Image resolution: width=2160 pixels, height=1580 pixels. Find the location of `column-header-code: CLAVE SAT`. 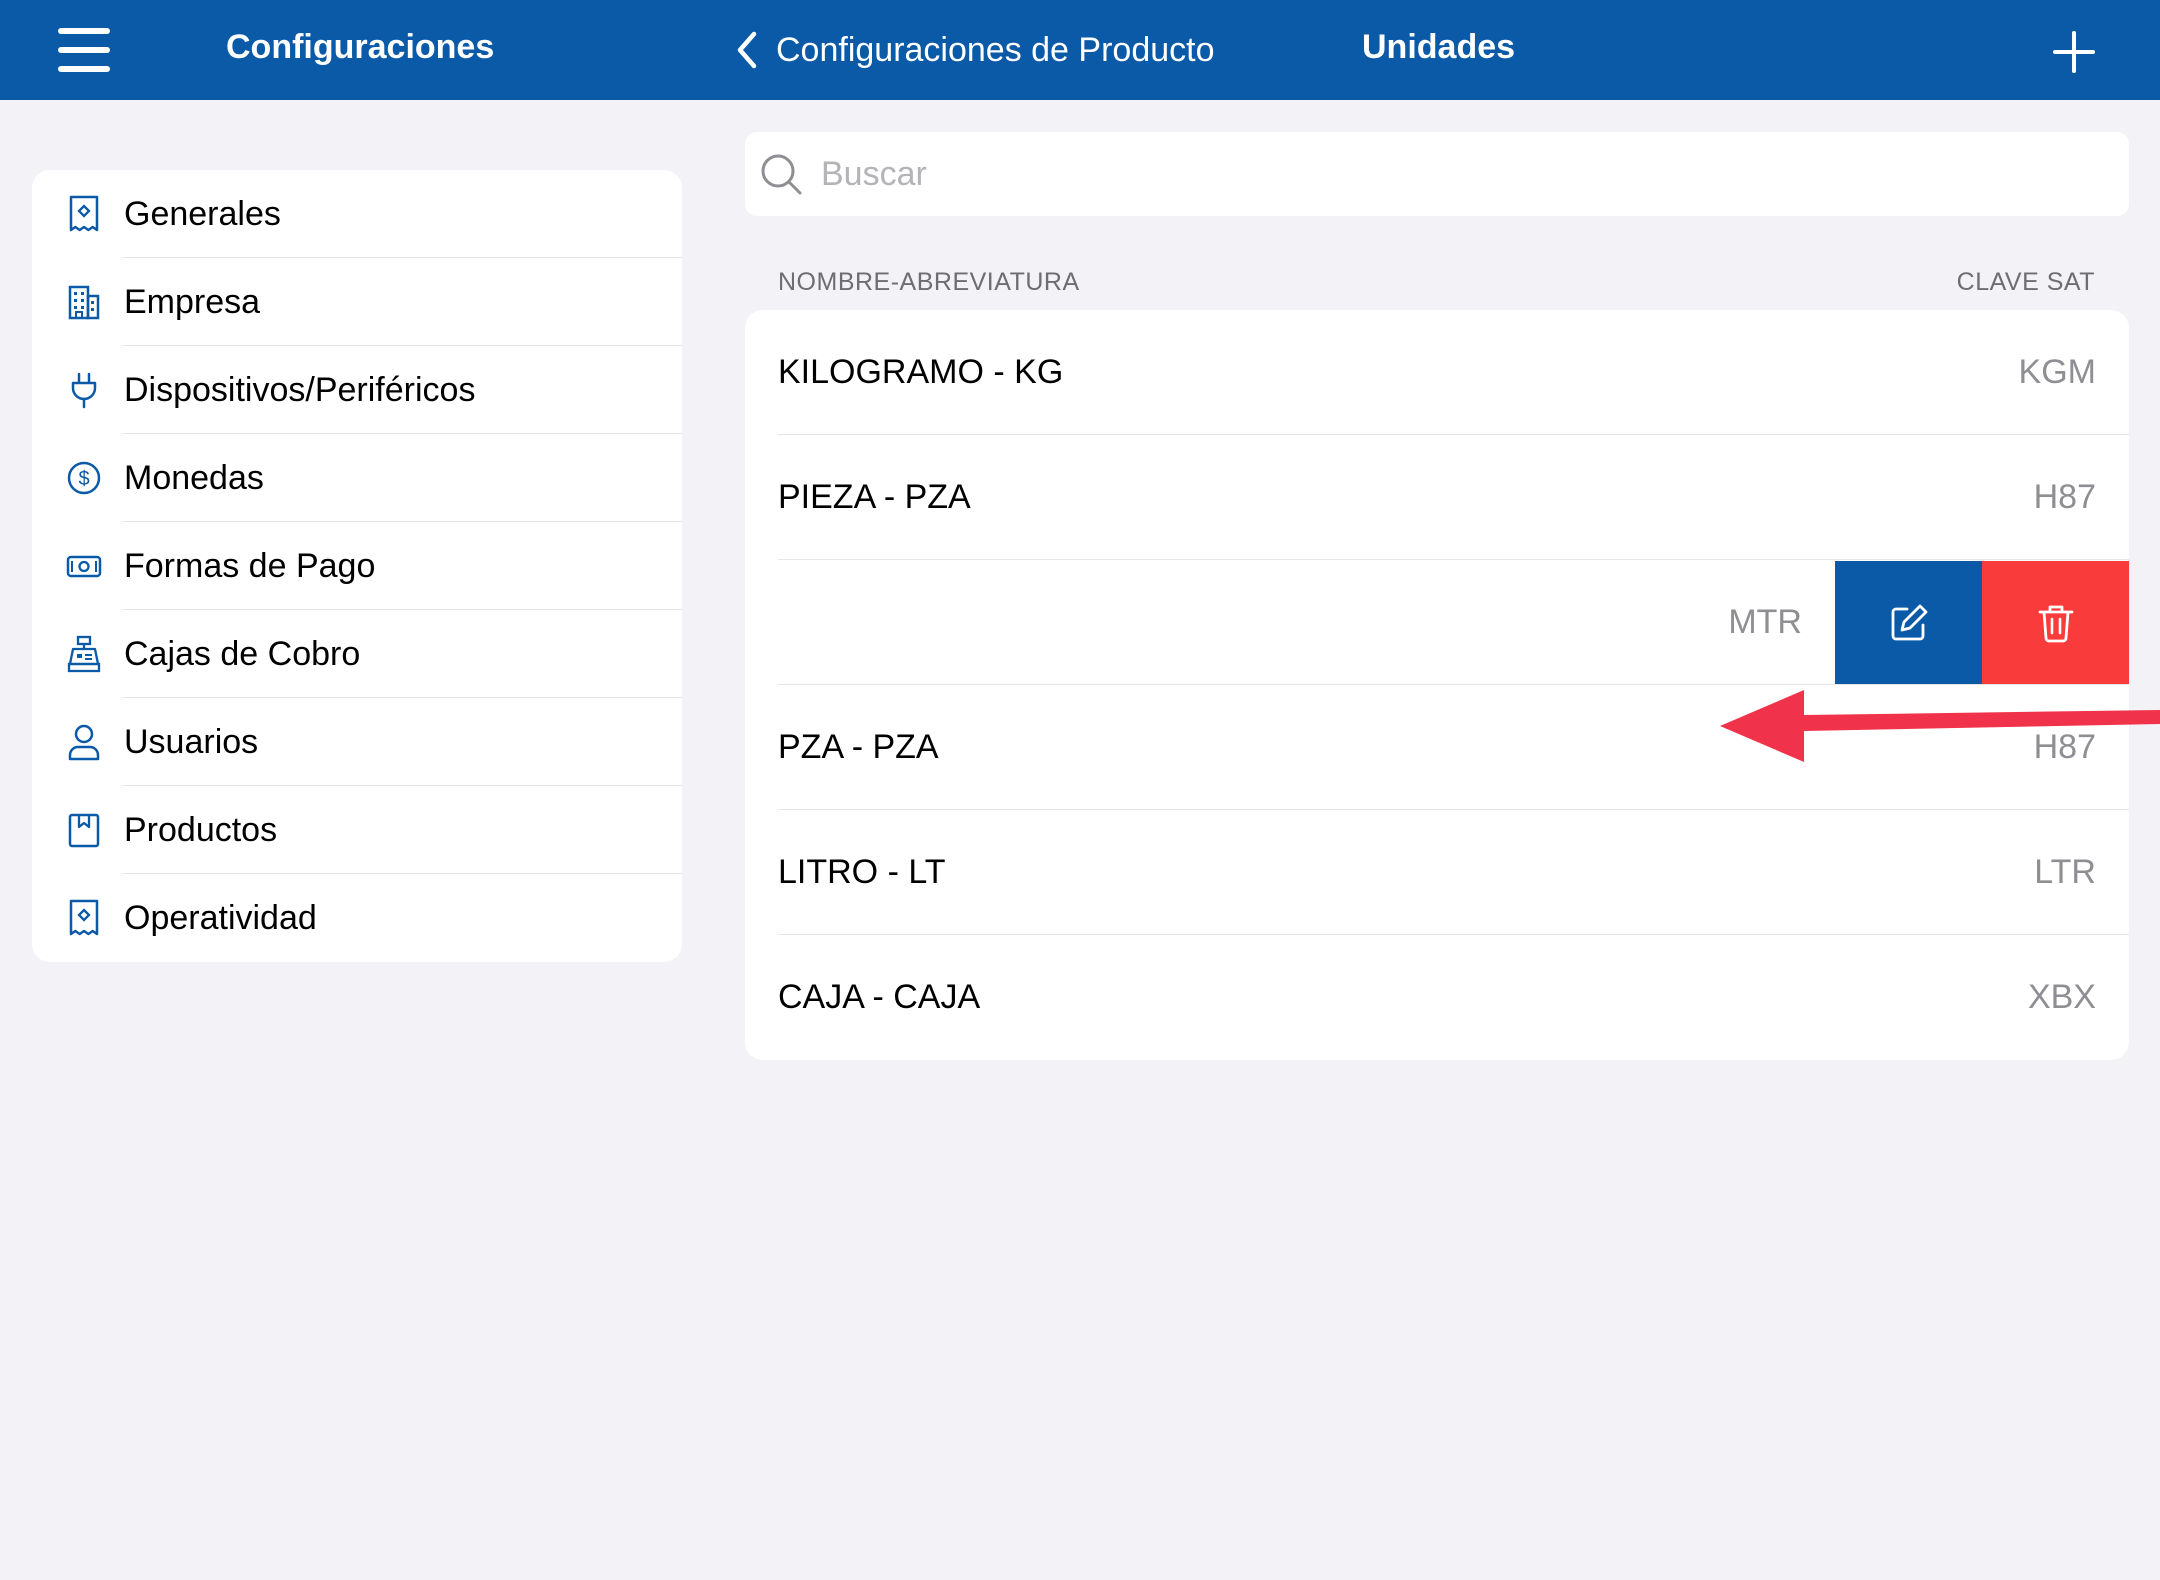

column-header-code: CLAVE SAT is located at coordinates (2025, 282).